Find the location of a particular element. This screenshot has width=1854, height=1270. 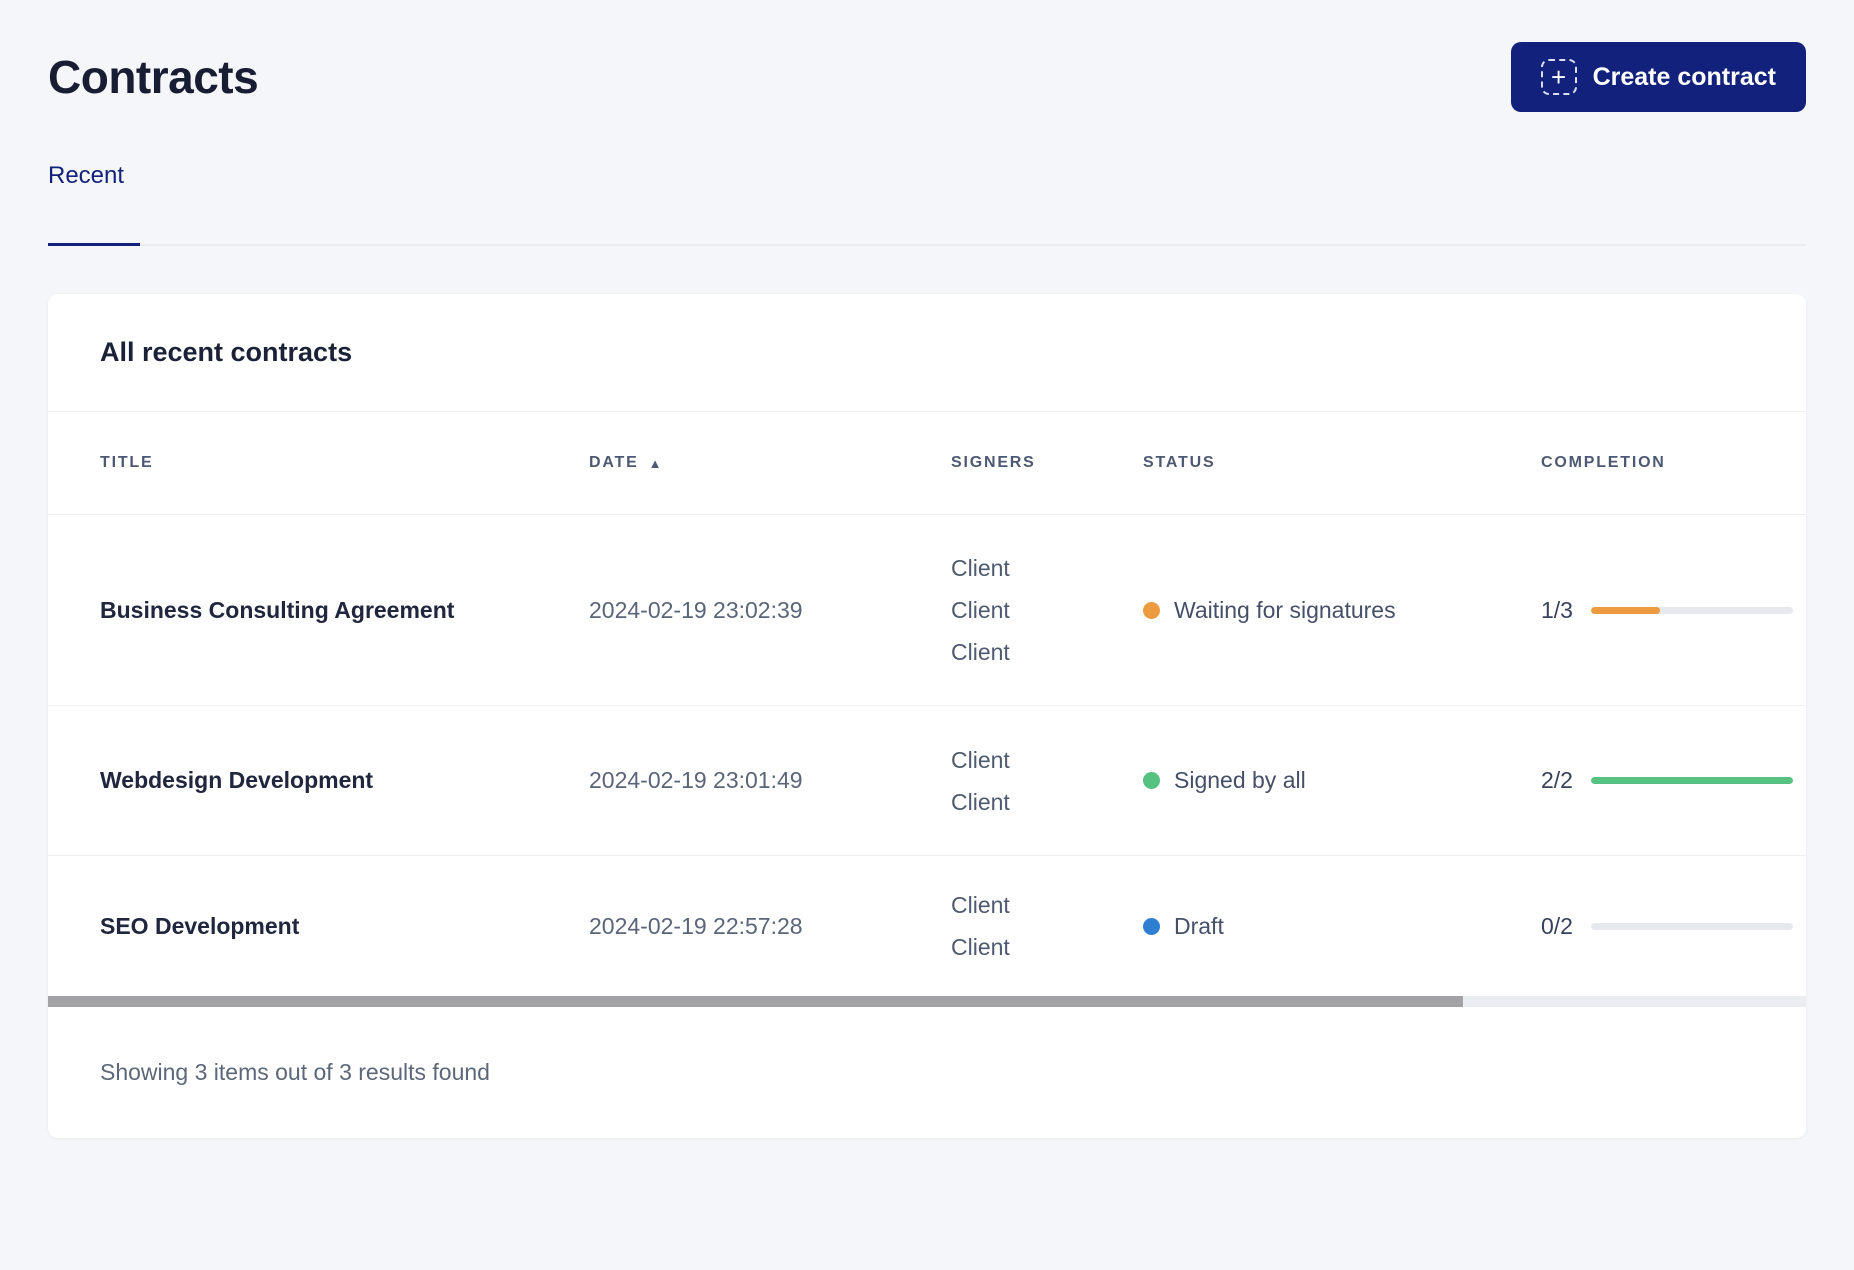

contract-status: Signed by all is located at coordinates (1342, 780).